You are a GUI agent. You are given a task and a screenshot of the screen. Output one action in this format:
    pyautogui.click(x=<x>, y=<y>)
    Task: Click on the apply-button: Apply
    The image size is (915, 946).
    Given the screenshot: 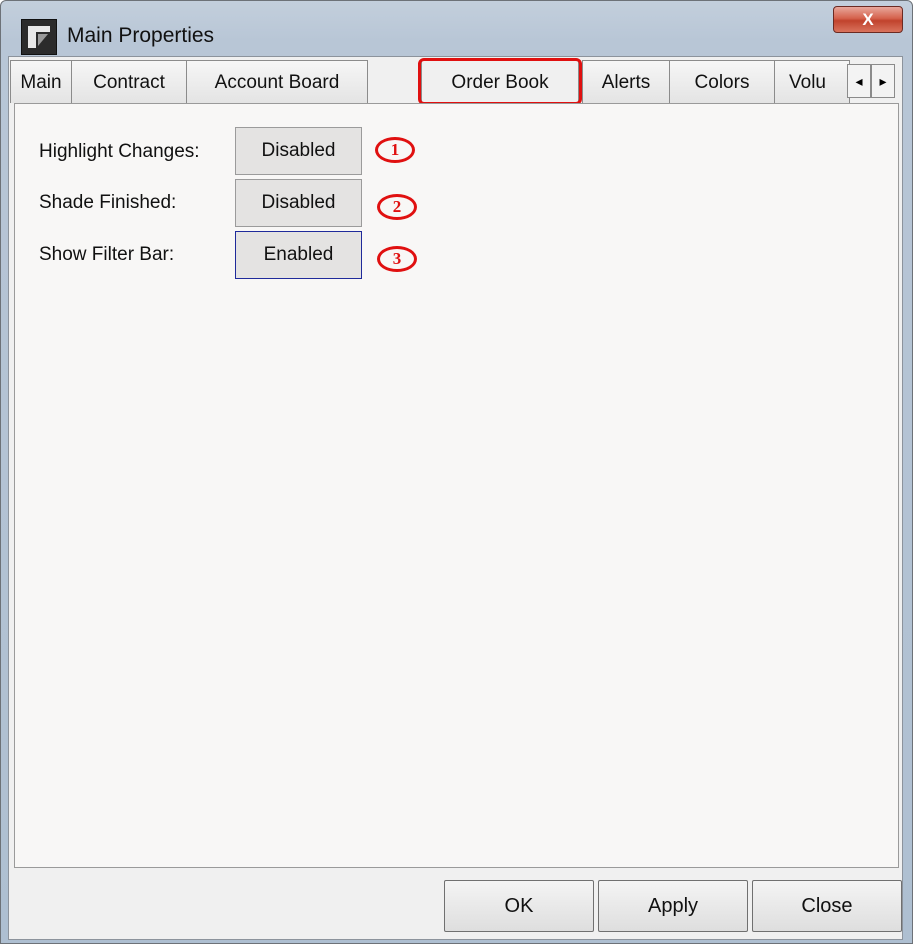 What is the action you would take?
    pyautogui.click(x=673, y=906)
    